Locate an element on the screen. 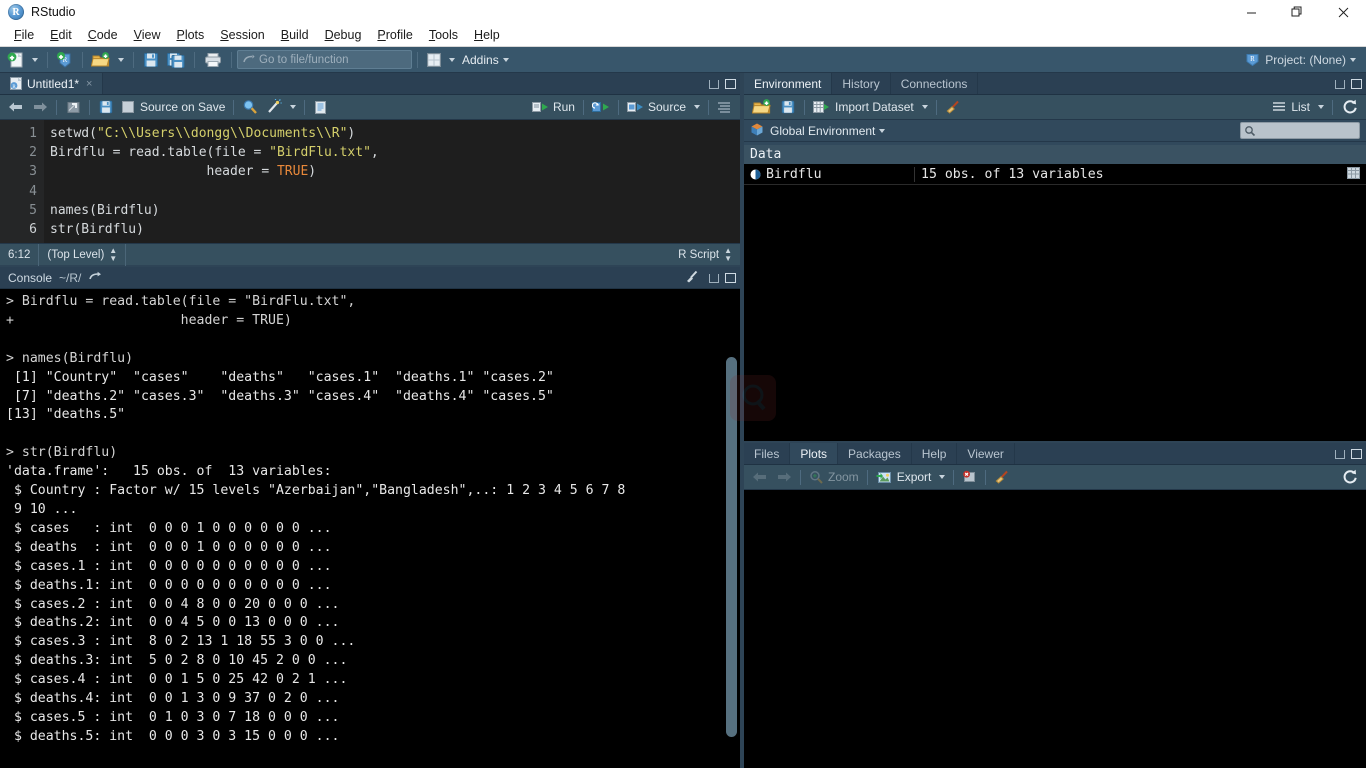 Image resolution: width=1366 pixels, height=768 pixels. load-workspace-icon is located at coordinates (762, 107).